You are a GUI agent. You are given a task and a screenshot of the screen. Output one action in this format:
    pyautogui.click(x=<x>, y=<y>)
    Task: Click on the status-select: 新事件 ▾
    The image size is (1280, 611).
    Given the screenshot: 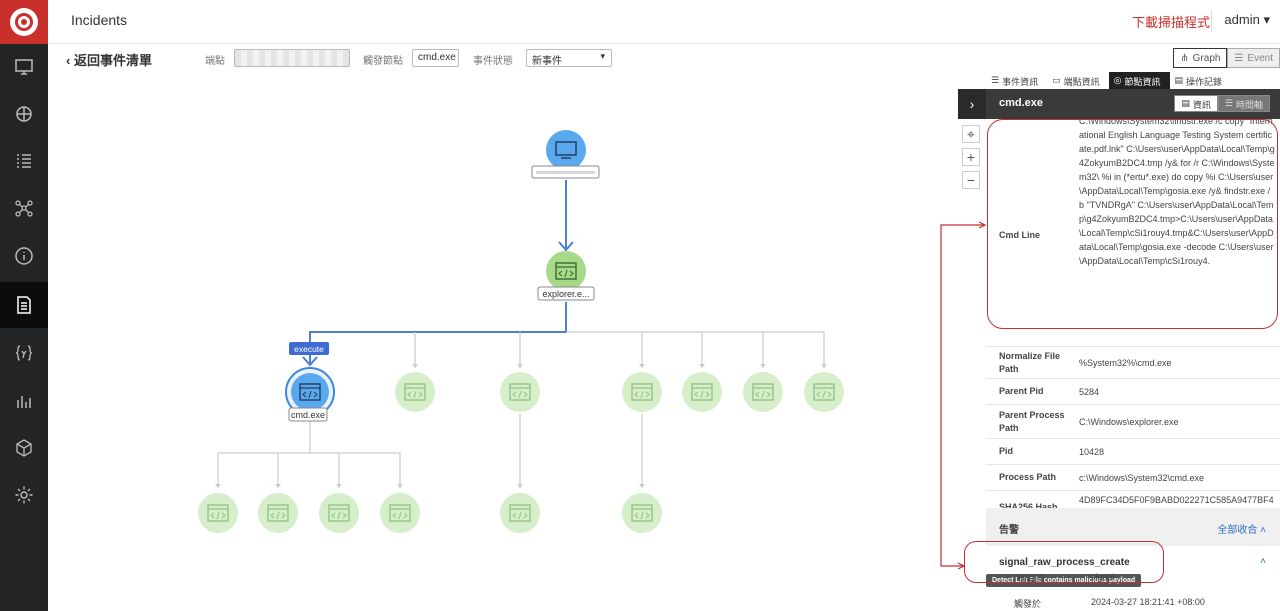 What is the action you would take?
    pyautogui.click(x=569, y=58)
    